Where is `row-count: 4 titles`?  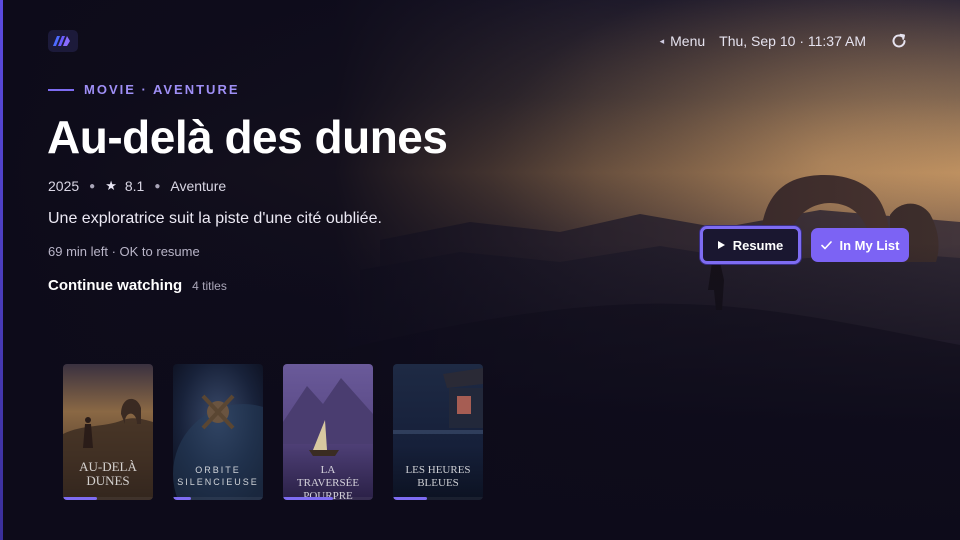 row-count: 4 titles is located at coordinates (209, 286).